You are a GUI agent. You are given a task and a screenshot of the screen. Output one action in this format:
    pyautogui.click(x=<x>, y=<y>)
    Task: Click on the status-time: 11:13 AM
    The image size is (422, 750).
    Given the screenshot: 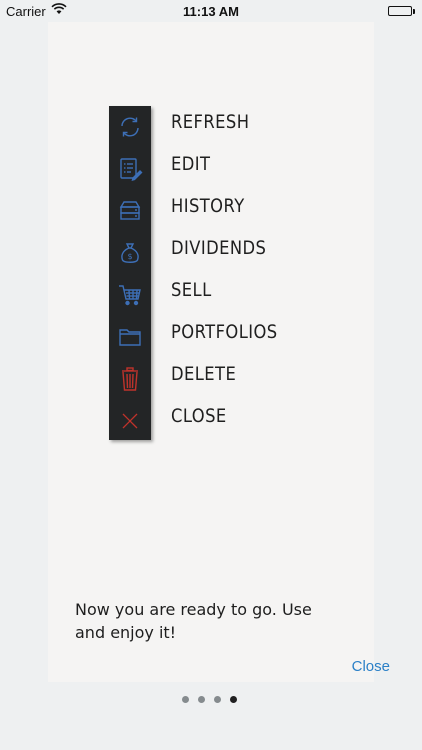 What is the action you would take?
    pyautogui.click(x=211, y=11)
    